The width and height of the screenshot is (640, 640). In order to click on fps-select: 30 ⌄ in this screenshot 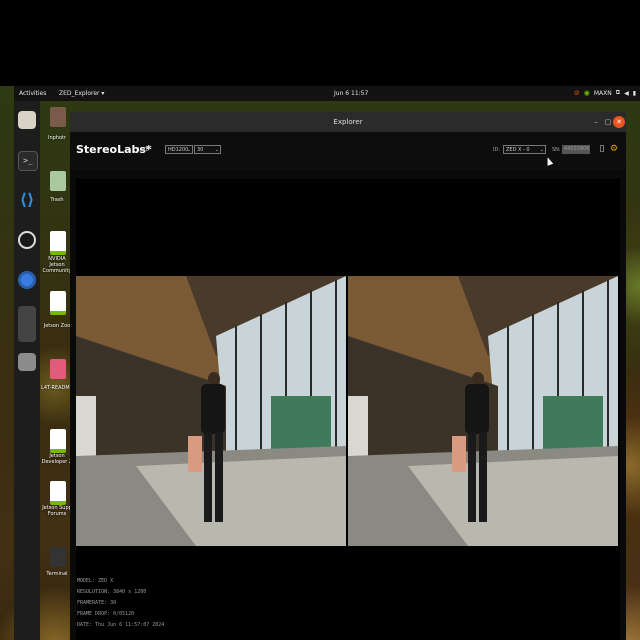, I will do `click(207, 149)`.